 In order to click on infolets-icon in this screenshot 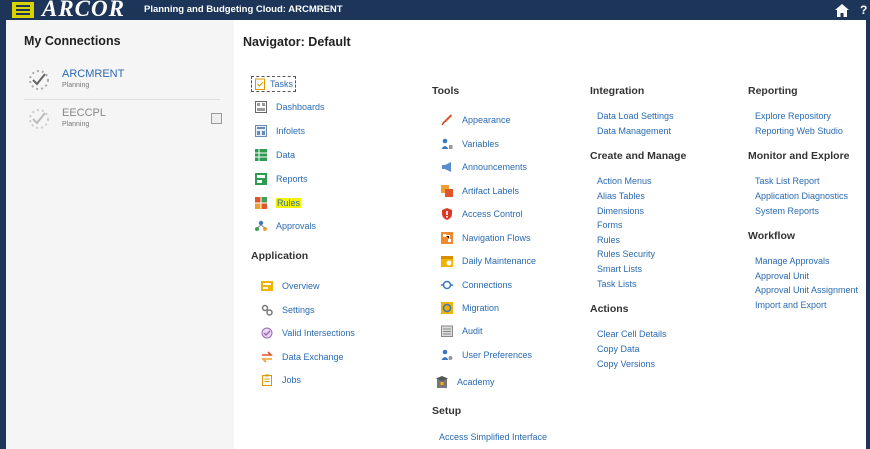, I will do `click(261, 131)`.